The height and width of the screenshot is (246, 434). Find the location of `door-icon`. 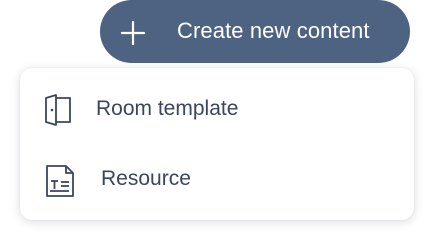

door-icon is located at coordinates (58, 110).